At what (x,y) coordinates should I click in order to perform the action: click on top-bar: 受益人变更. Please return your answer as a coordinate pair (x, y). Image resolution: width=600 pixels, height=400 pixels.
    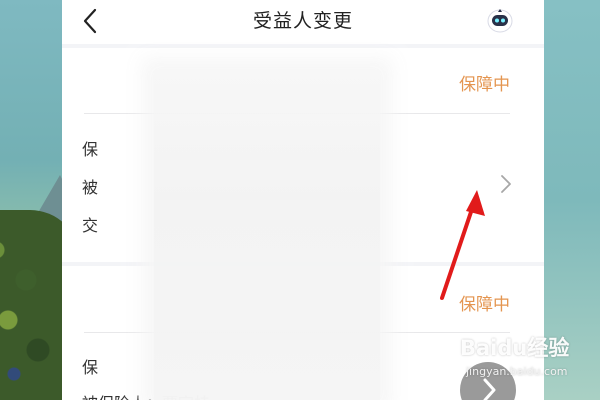
    Looking at the image, I should click on (303, 22).